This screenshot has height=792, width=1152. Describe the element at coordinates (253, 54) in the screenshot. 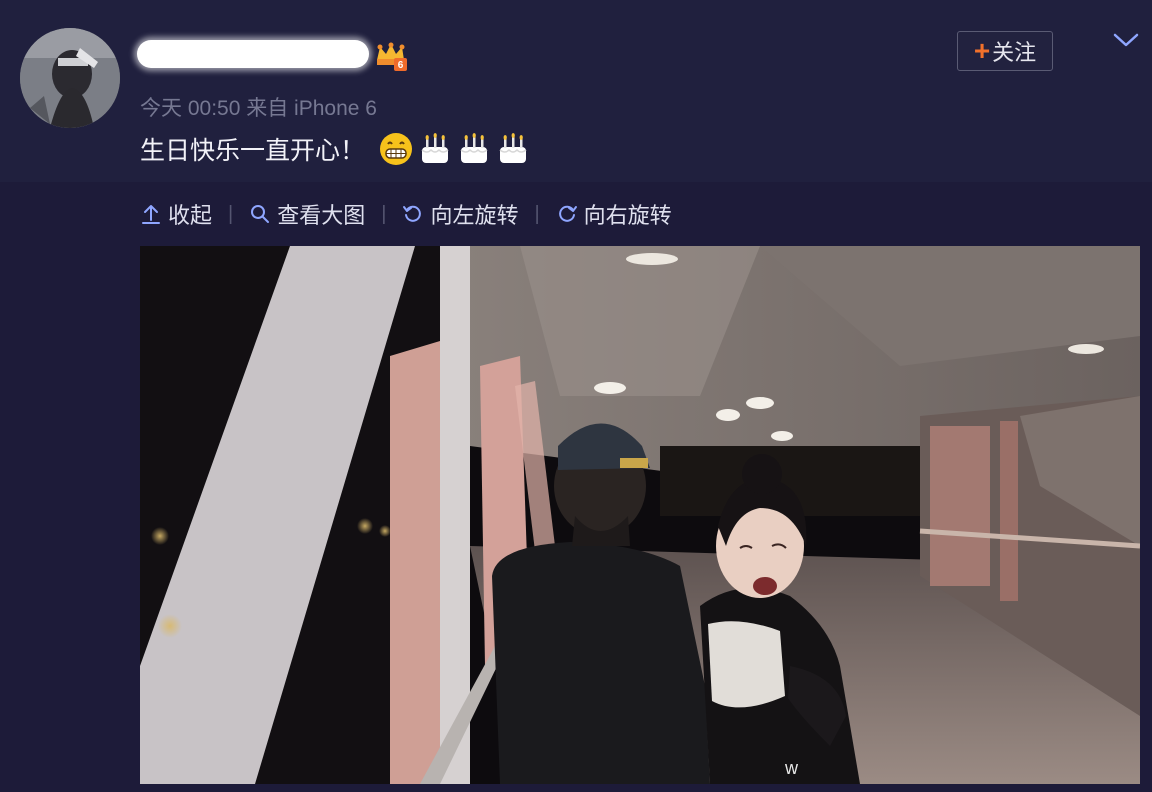

I see `username-redacted` at that location.